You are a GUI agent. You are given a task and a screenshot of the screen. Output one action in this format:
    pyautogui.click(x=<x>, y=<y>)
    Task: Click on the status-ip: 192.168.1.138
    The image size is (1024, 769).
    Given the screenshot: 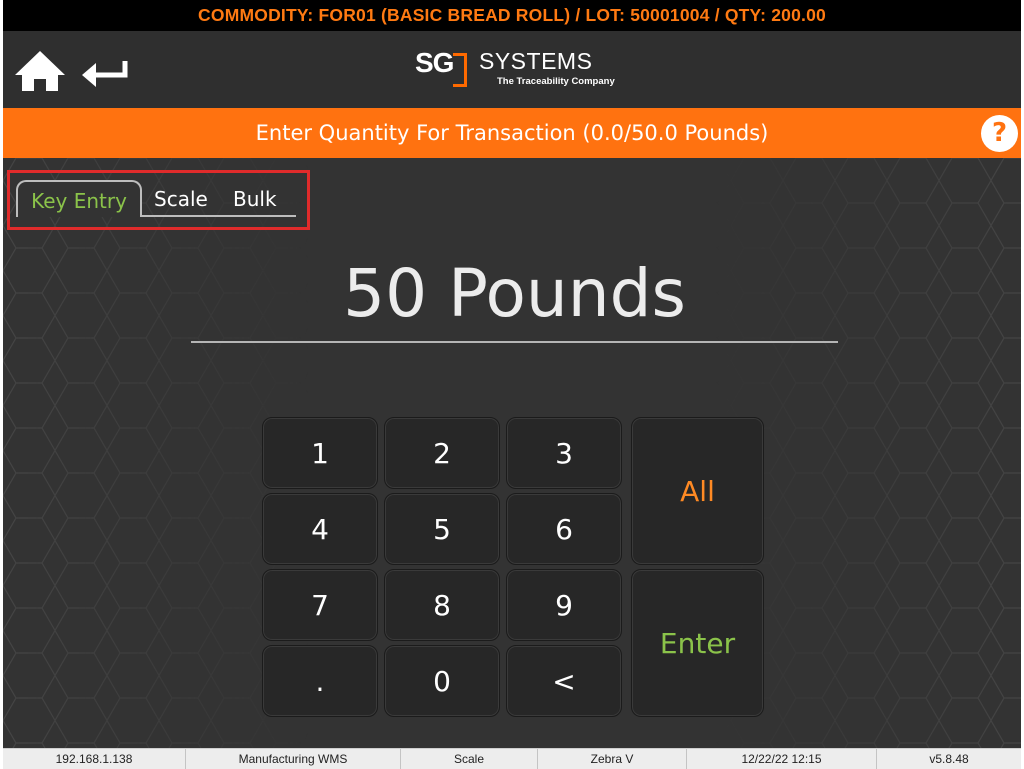 What is the action you would take?
    pyautogui.click(x=94, y=759)
    